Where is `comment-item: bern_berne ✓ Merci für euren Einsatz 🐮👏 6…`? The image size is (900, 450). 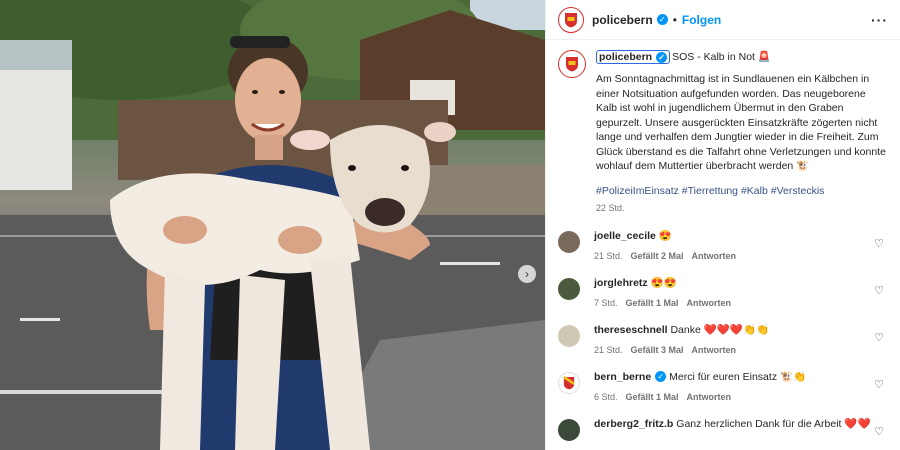
comment-item: bern_berne ✓ Merci für euren Einsatz 🐮👏 6… is located at coordinates (723, 393).